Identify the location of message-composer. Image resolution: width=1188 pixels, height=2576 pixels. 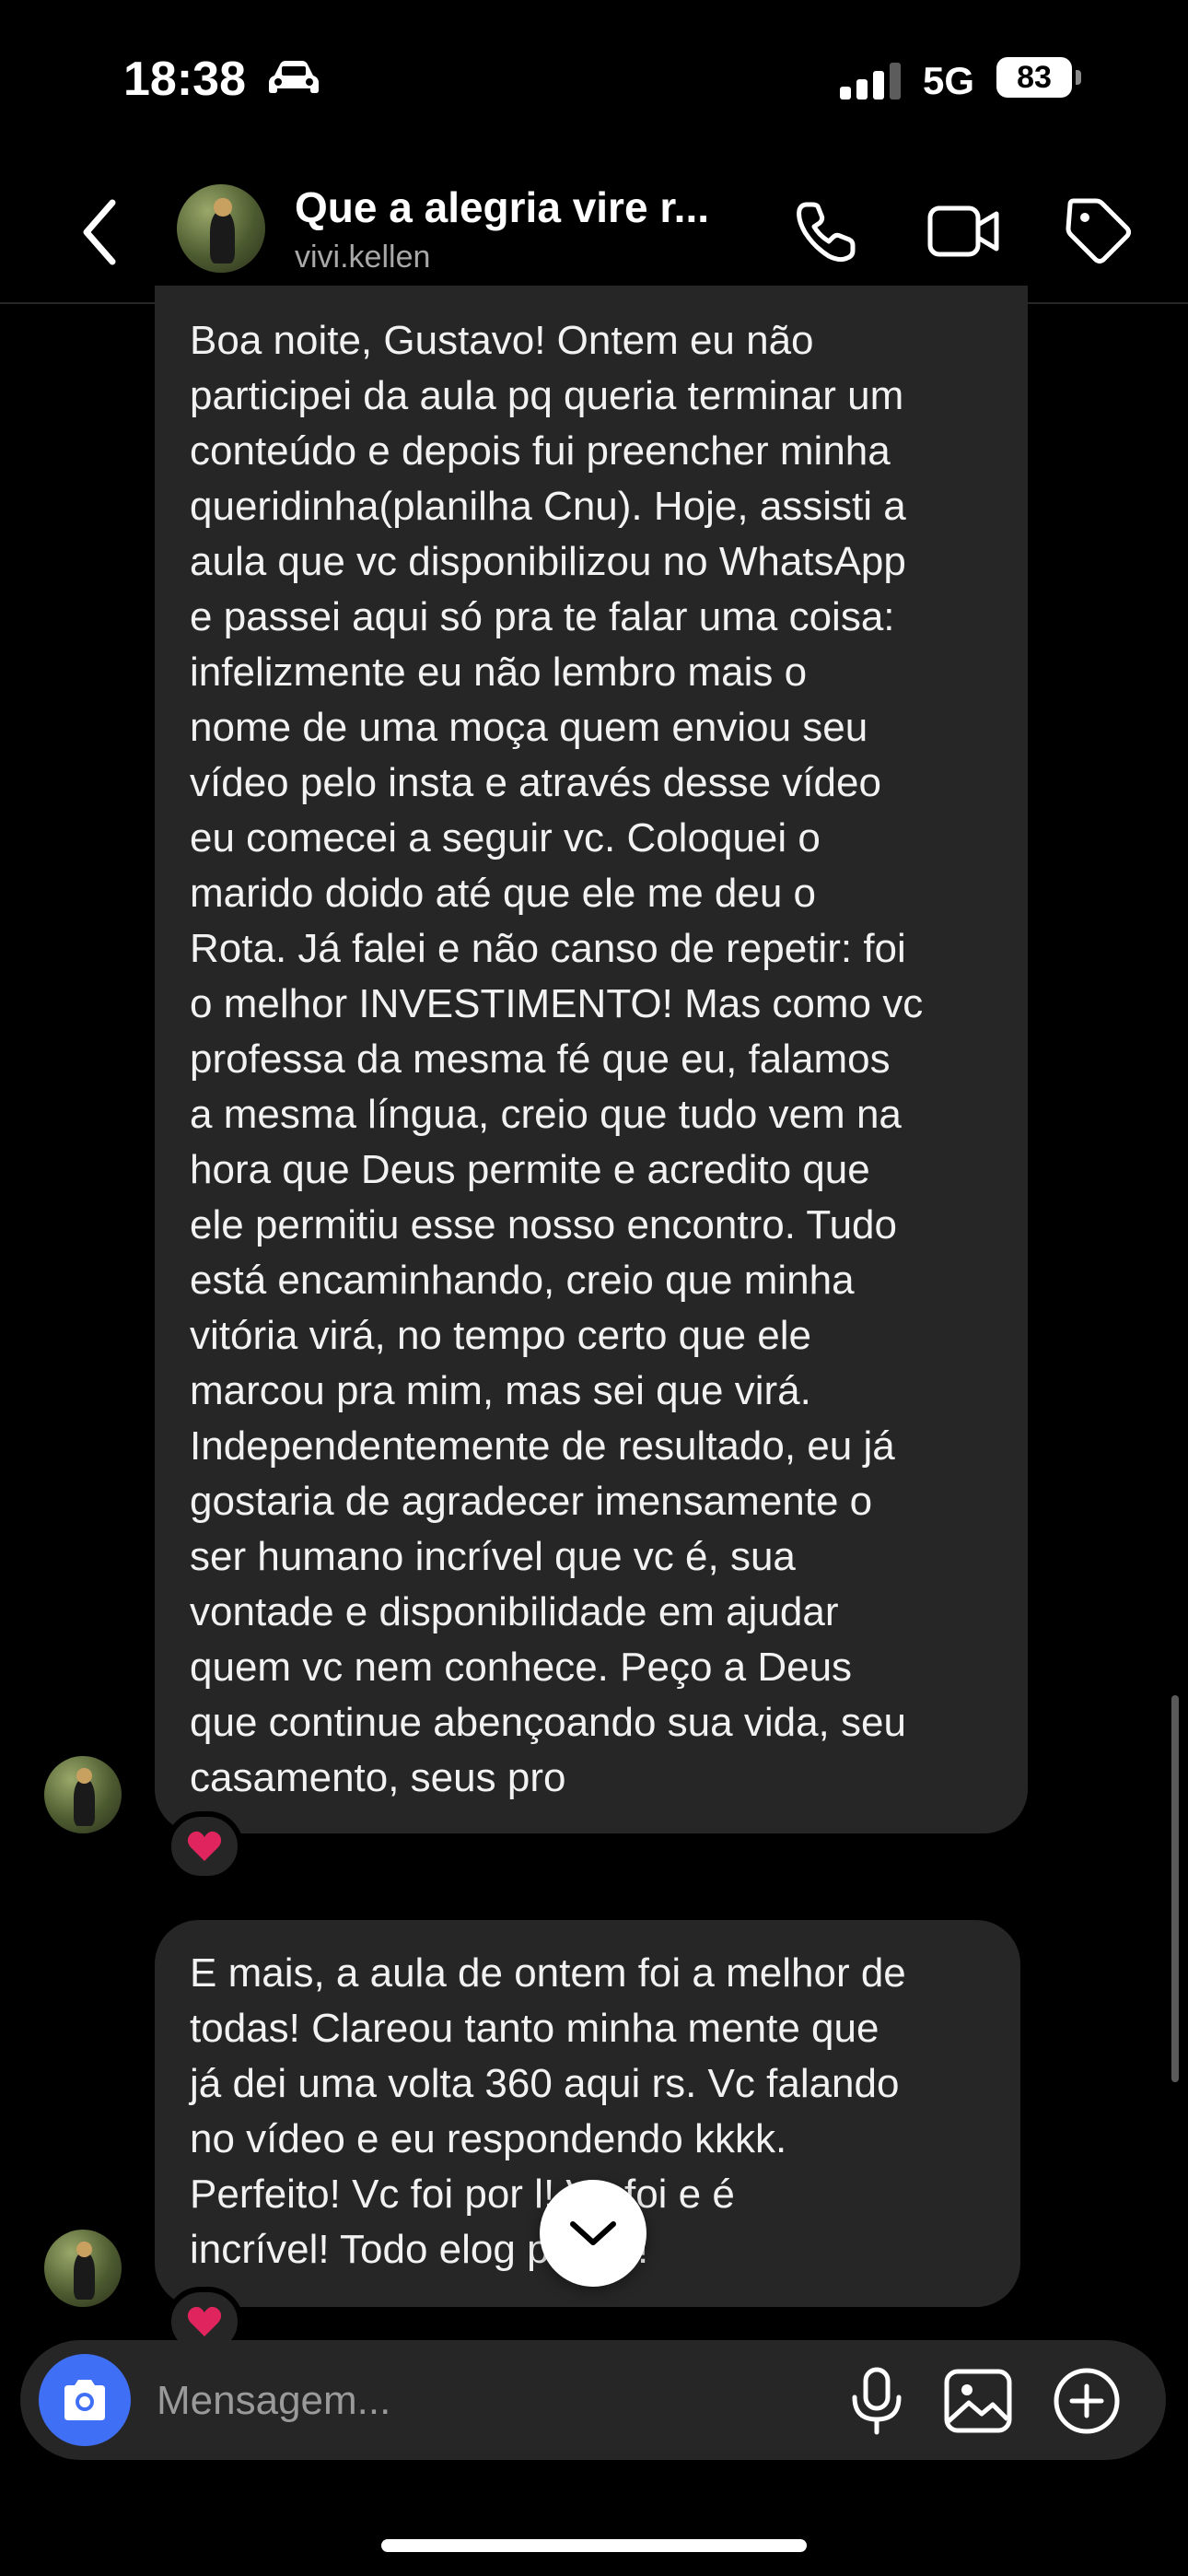
(593, 2400).